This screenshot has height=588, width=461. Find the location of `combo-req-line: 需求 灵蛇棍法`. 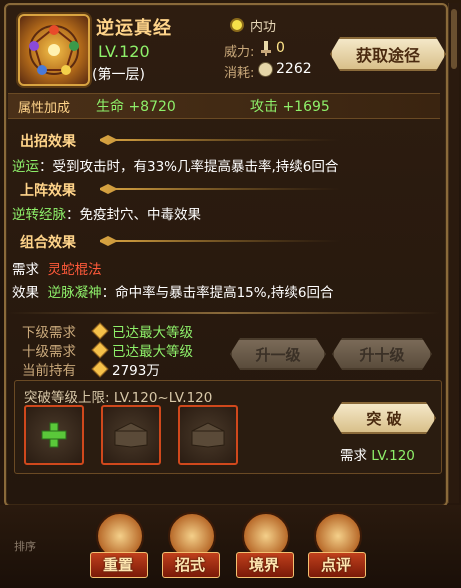

combo-req-line: 需求 灵蛇棍法 is located at coordinates (57, 268).